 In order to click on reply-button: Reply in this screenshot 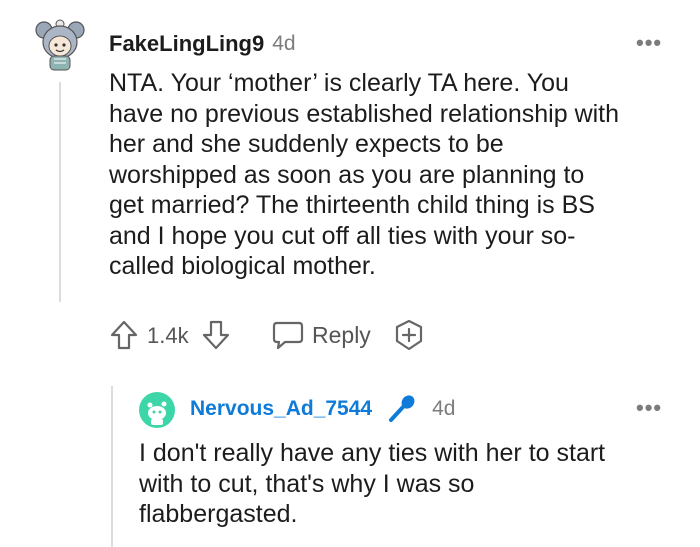, I will do `click(321, 335)`.